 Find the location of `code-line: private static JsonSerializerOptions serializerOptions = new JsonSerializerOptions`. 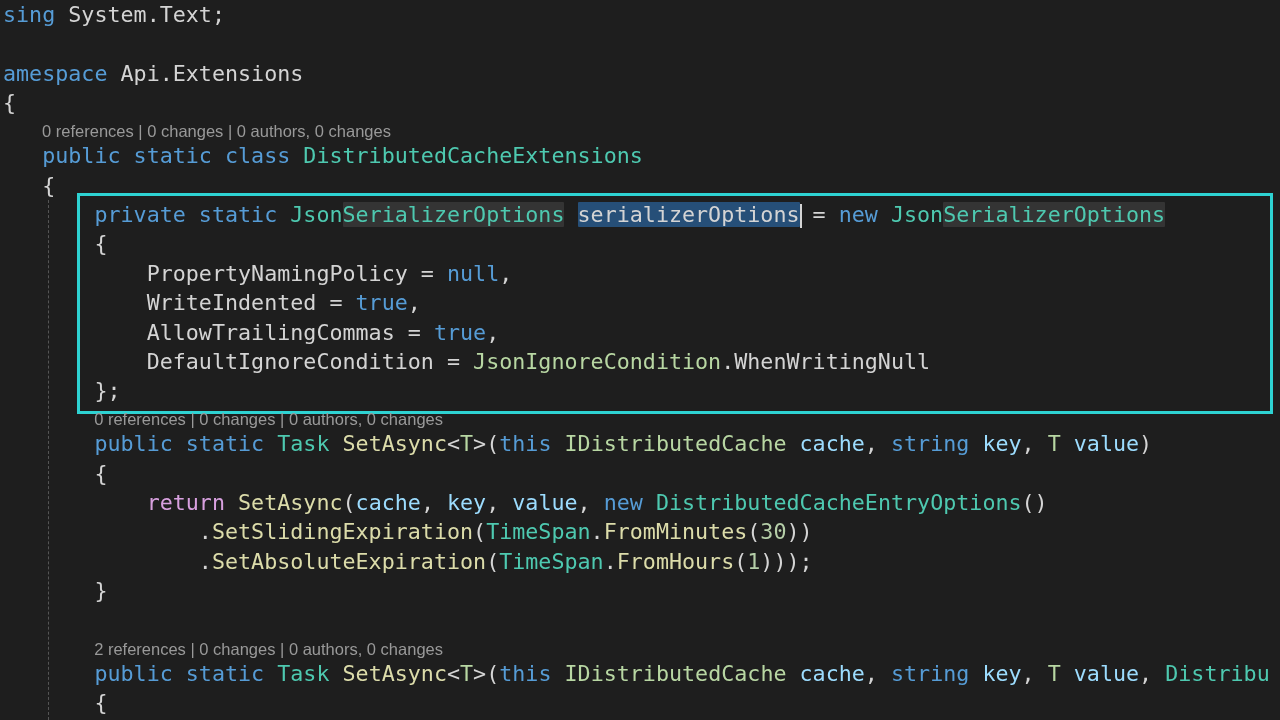

code-line: private static JsonSerializerOptions serializerOptions = new JsonSerializerOptions is located at coordinates (629, 214).